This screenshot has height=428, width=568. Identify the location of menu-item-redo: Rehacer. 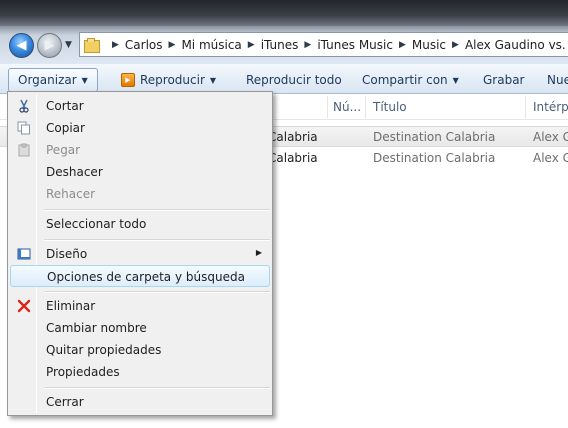
(140, 194).